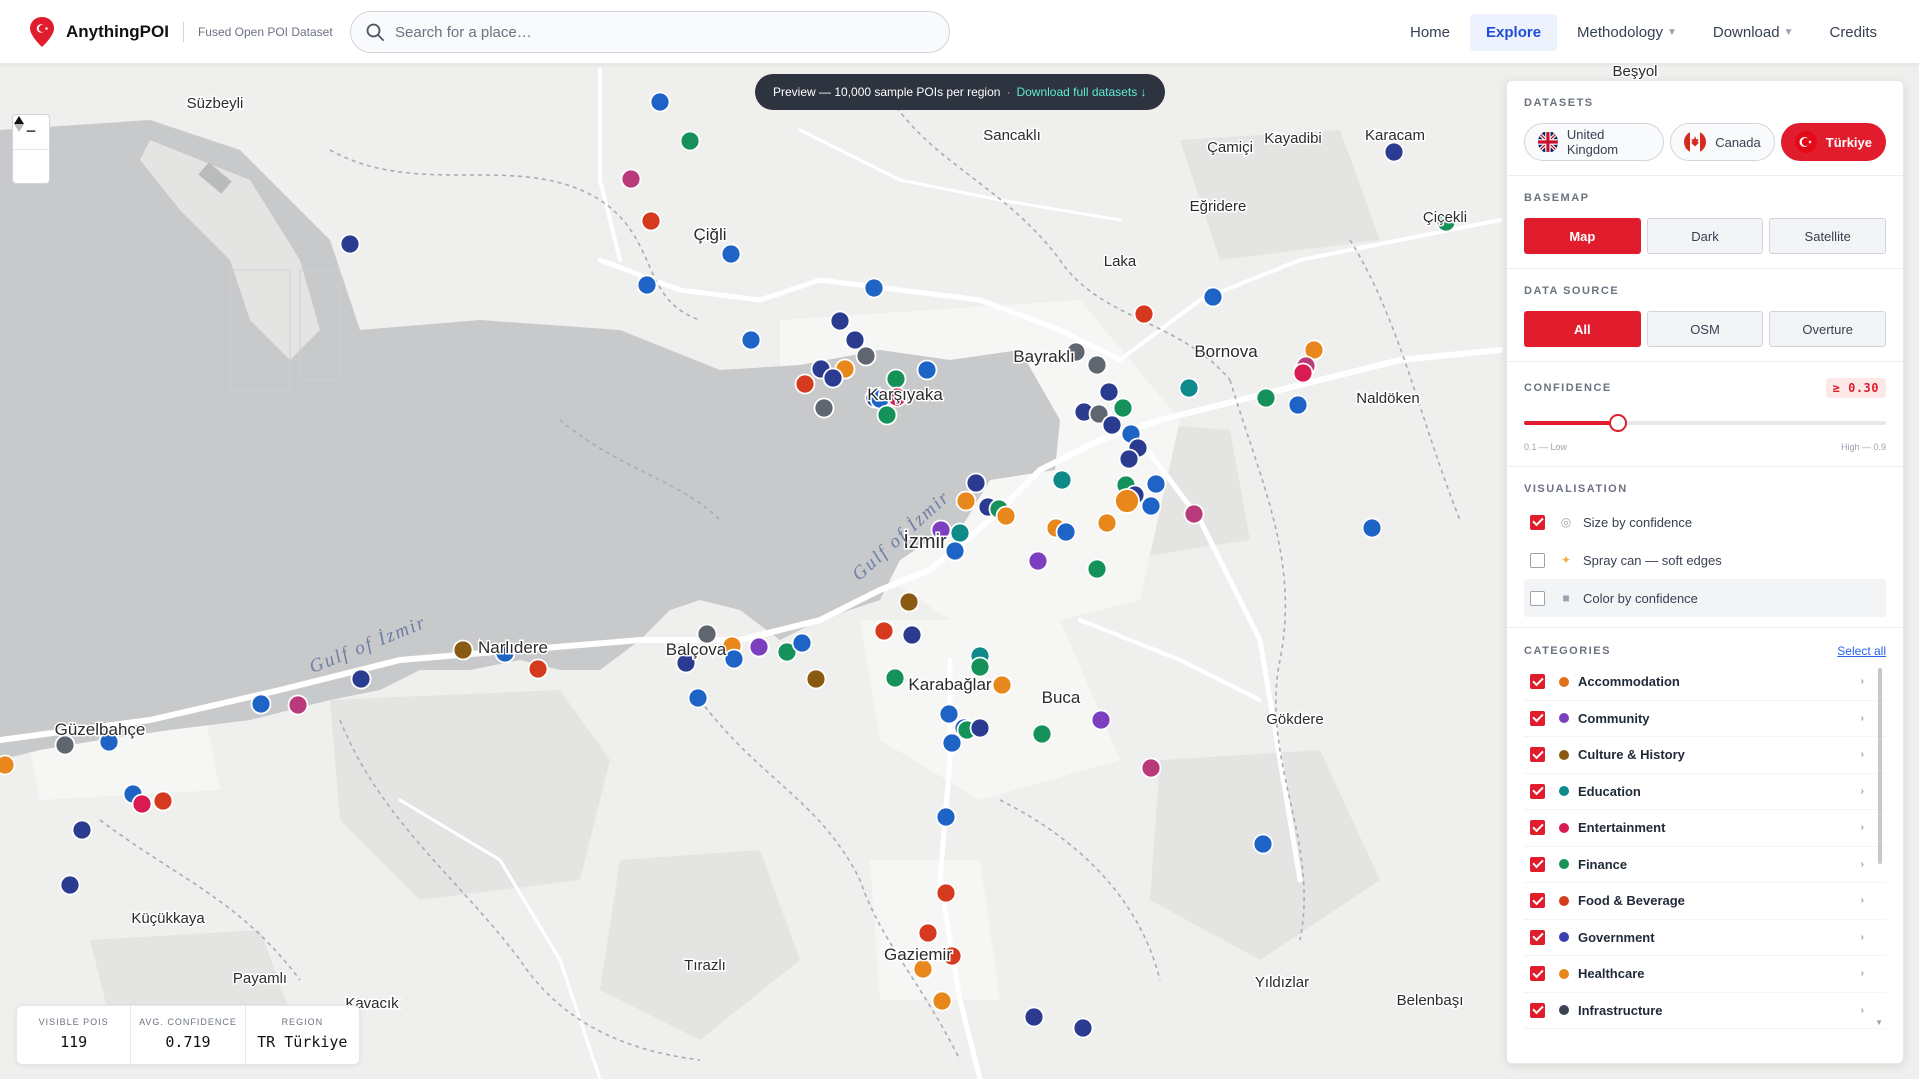 This screenshot has width=1919, height=1079. I want to click on dataset-uk: United Kingdom, so click(1594, 142).